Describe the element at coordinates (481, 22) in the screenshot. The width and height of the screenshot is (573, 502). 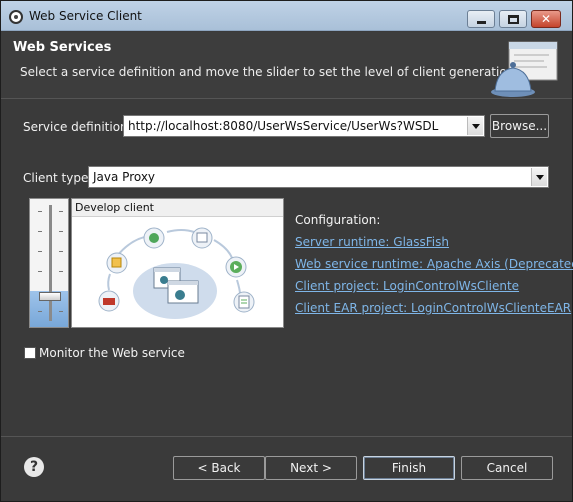
I see `minimize-icon` at that location.